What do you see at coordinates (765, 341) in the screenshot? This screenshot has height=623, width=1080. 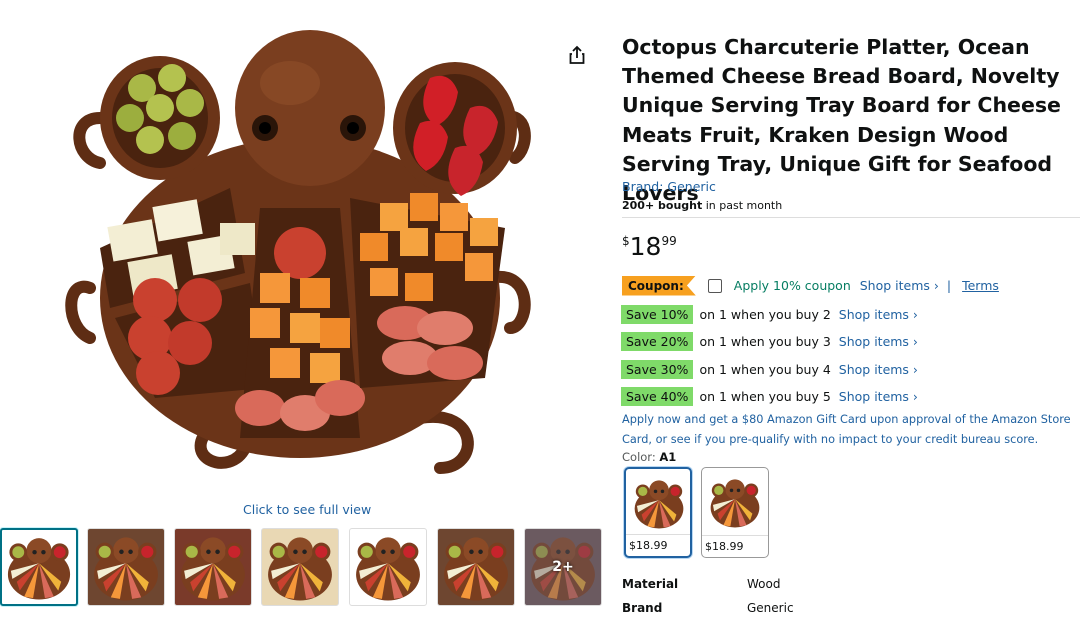 I see `savings-text: on 1 when you buy 3` at bounding box center [765, 341].